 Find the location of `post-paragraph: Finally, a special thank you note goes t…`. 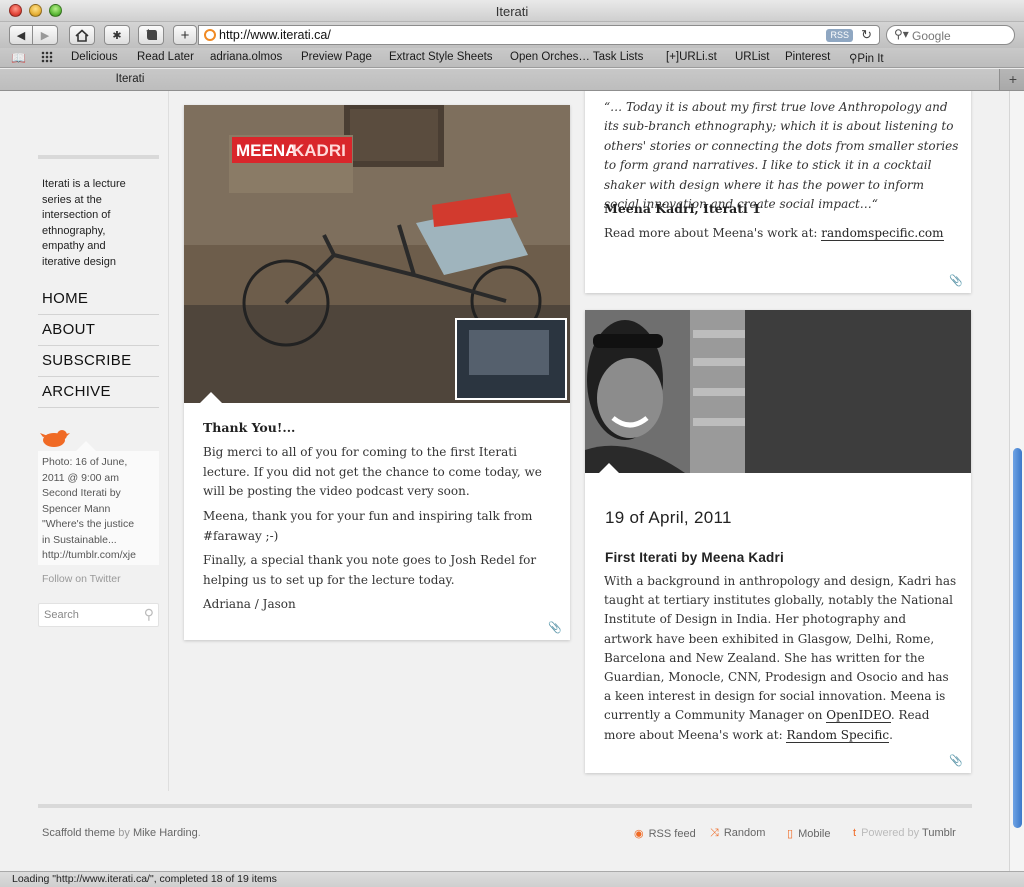

post-paragraph: Finally, a special thank you note goes t… is located at coordinates (370, 570).